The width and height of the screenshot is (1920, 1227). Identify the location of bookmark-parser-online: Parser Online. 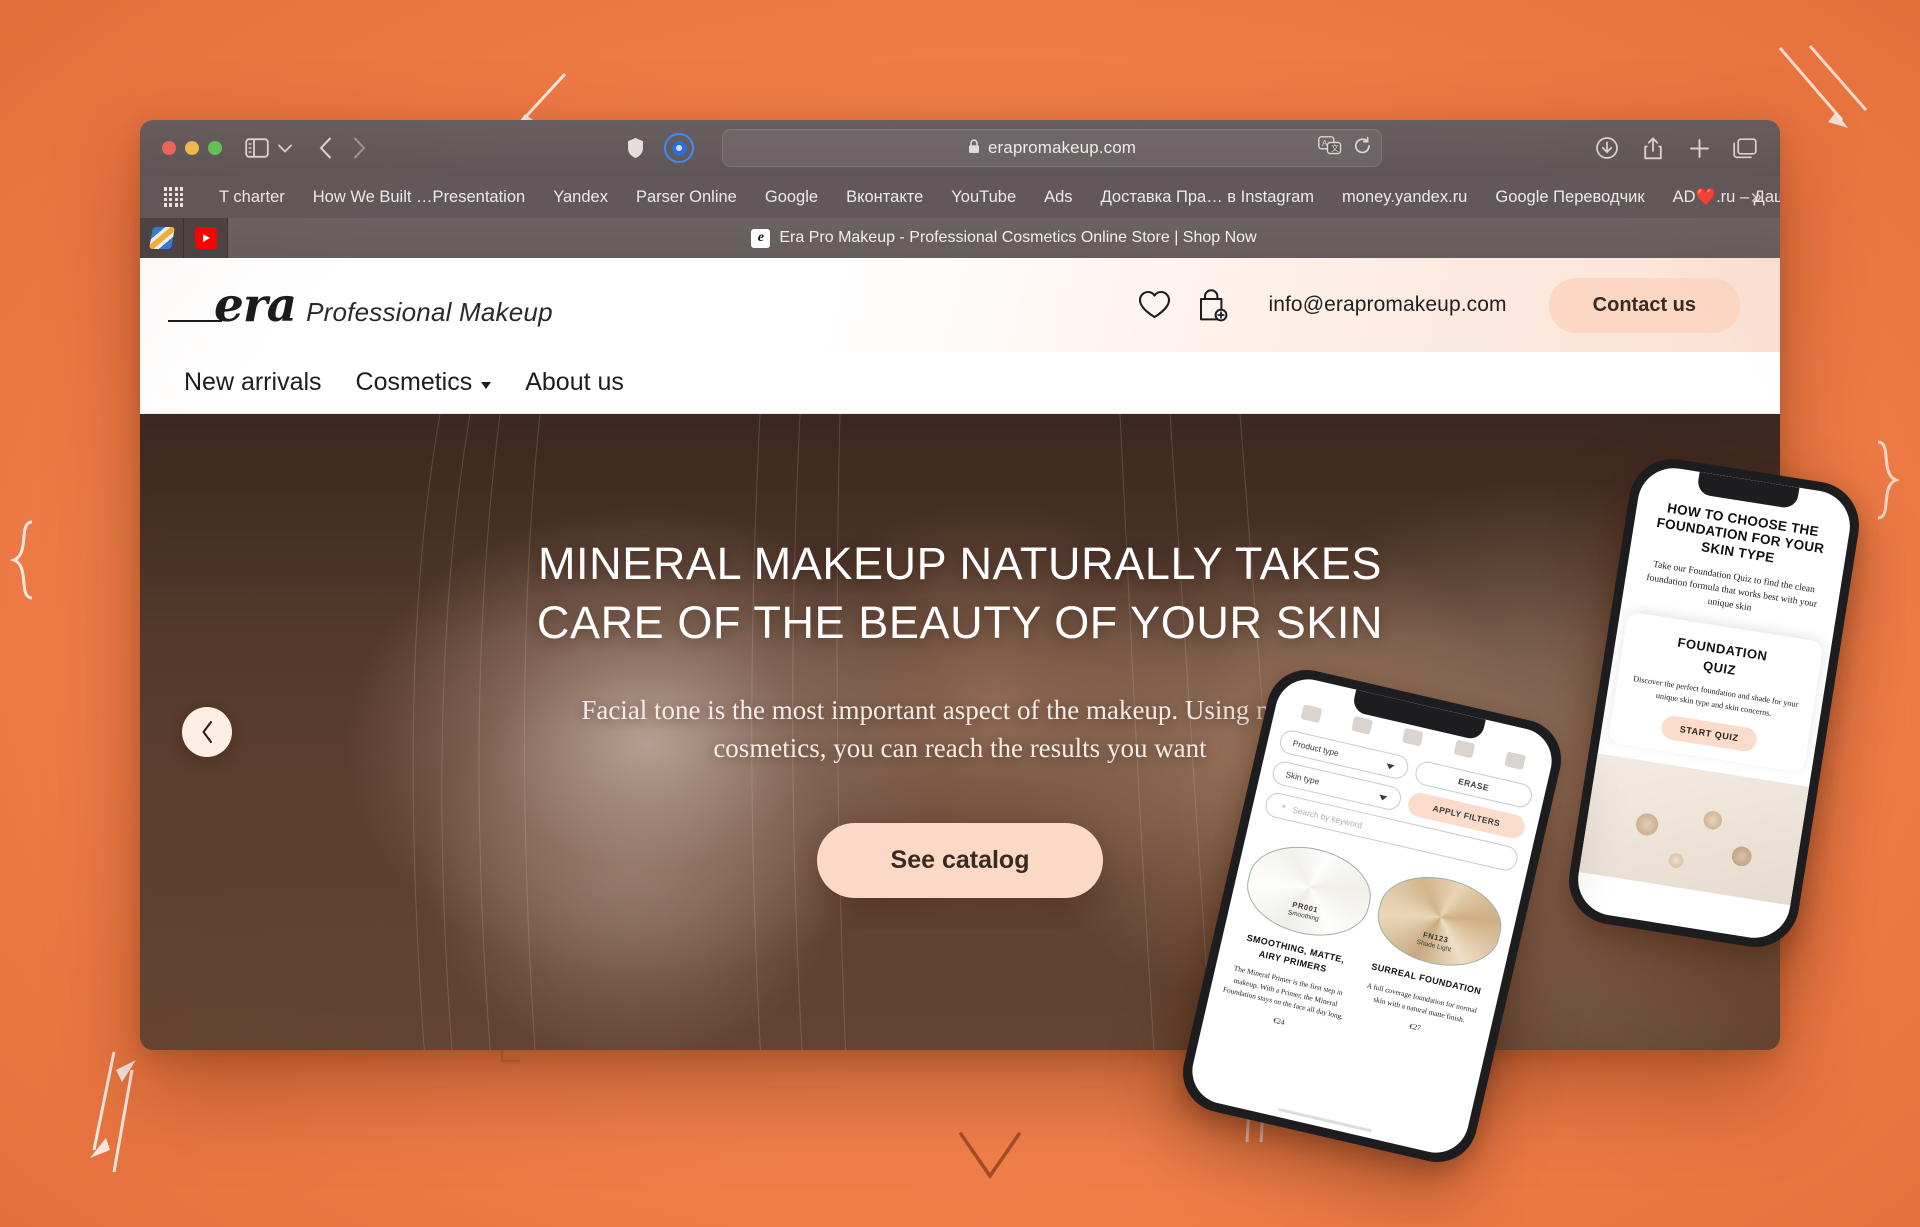
(686, 197).